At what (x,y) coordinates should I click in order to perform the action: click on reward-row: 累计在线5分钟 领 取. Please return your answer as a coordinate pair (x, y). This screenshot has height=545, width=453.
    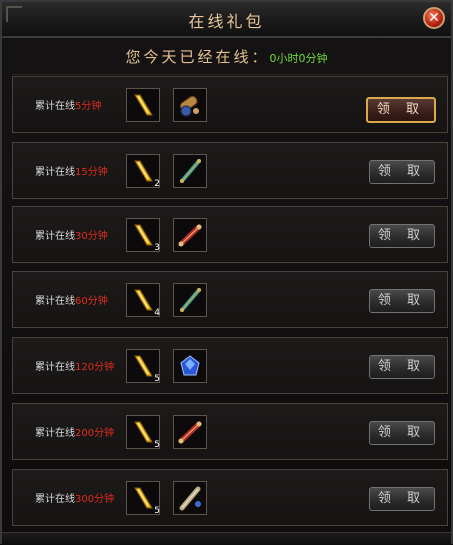
    Looking at the image, I should click on (230, 104).